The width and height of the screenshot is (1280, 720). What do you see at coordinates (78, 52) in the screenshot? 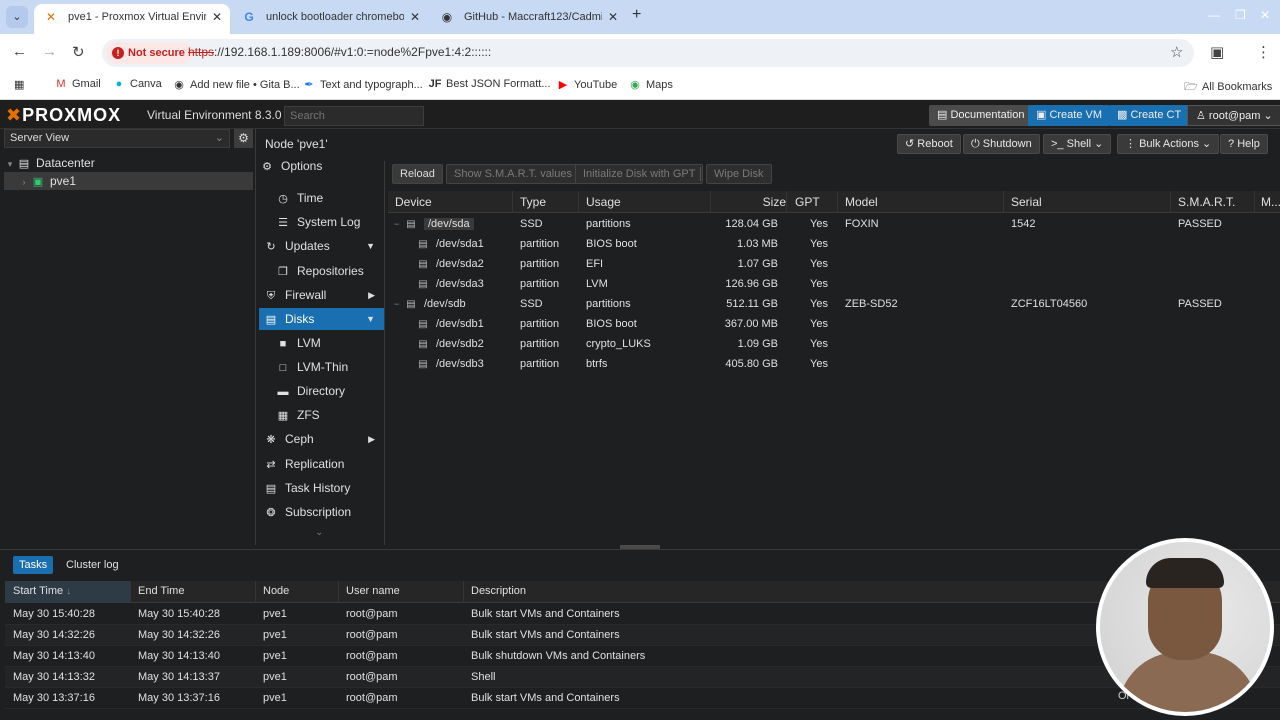
I see `reload-icon: ↻` at bounding box center [78, 52].